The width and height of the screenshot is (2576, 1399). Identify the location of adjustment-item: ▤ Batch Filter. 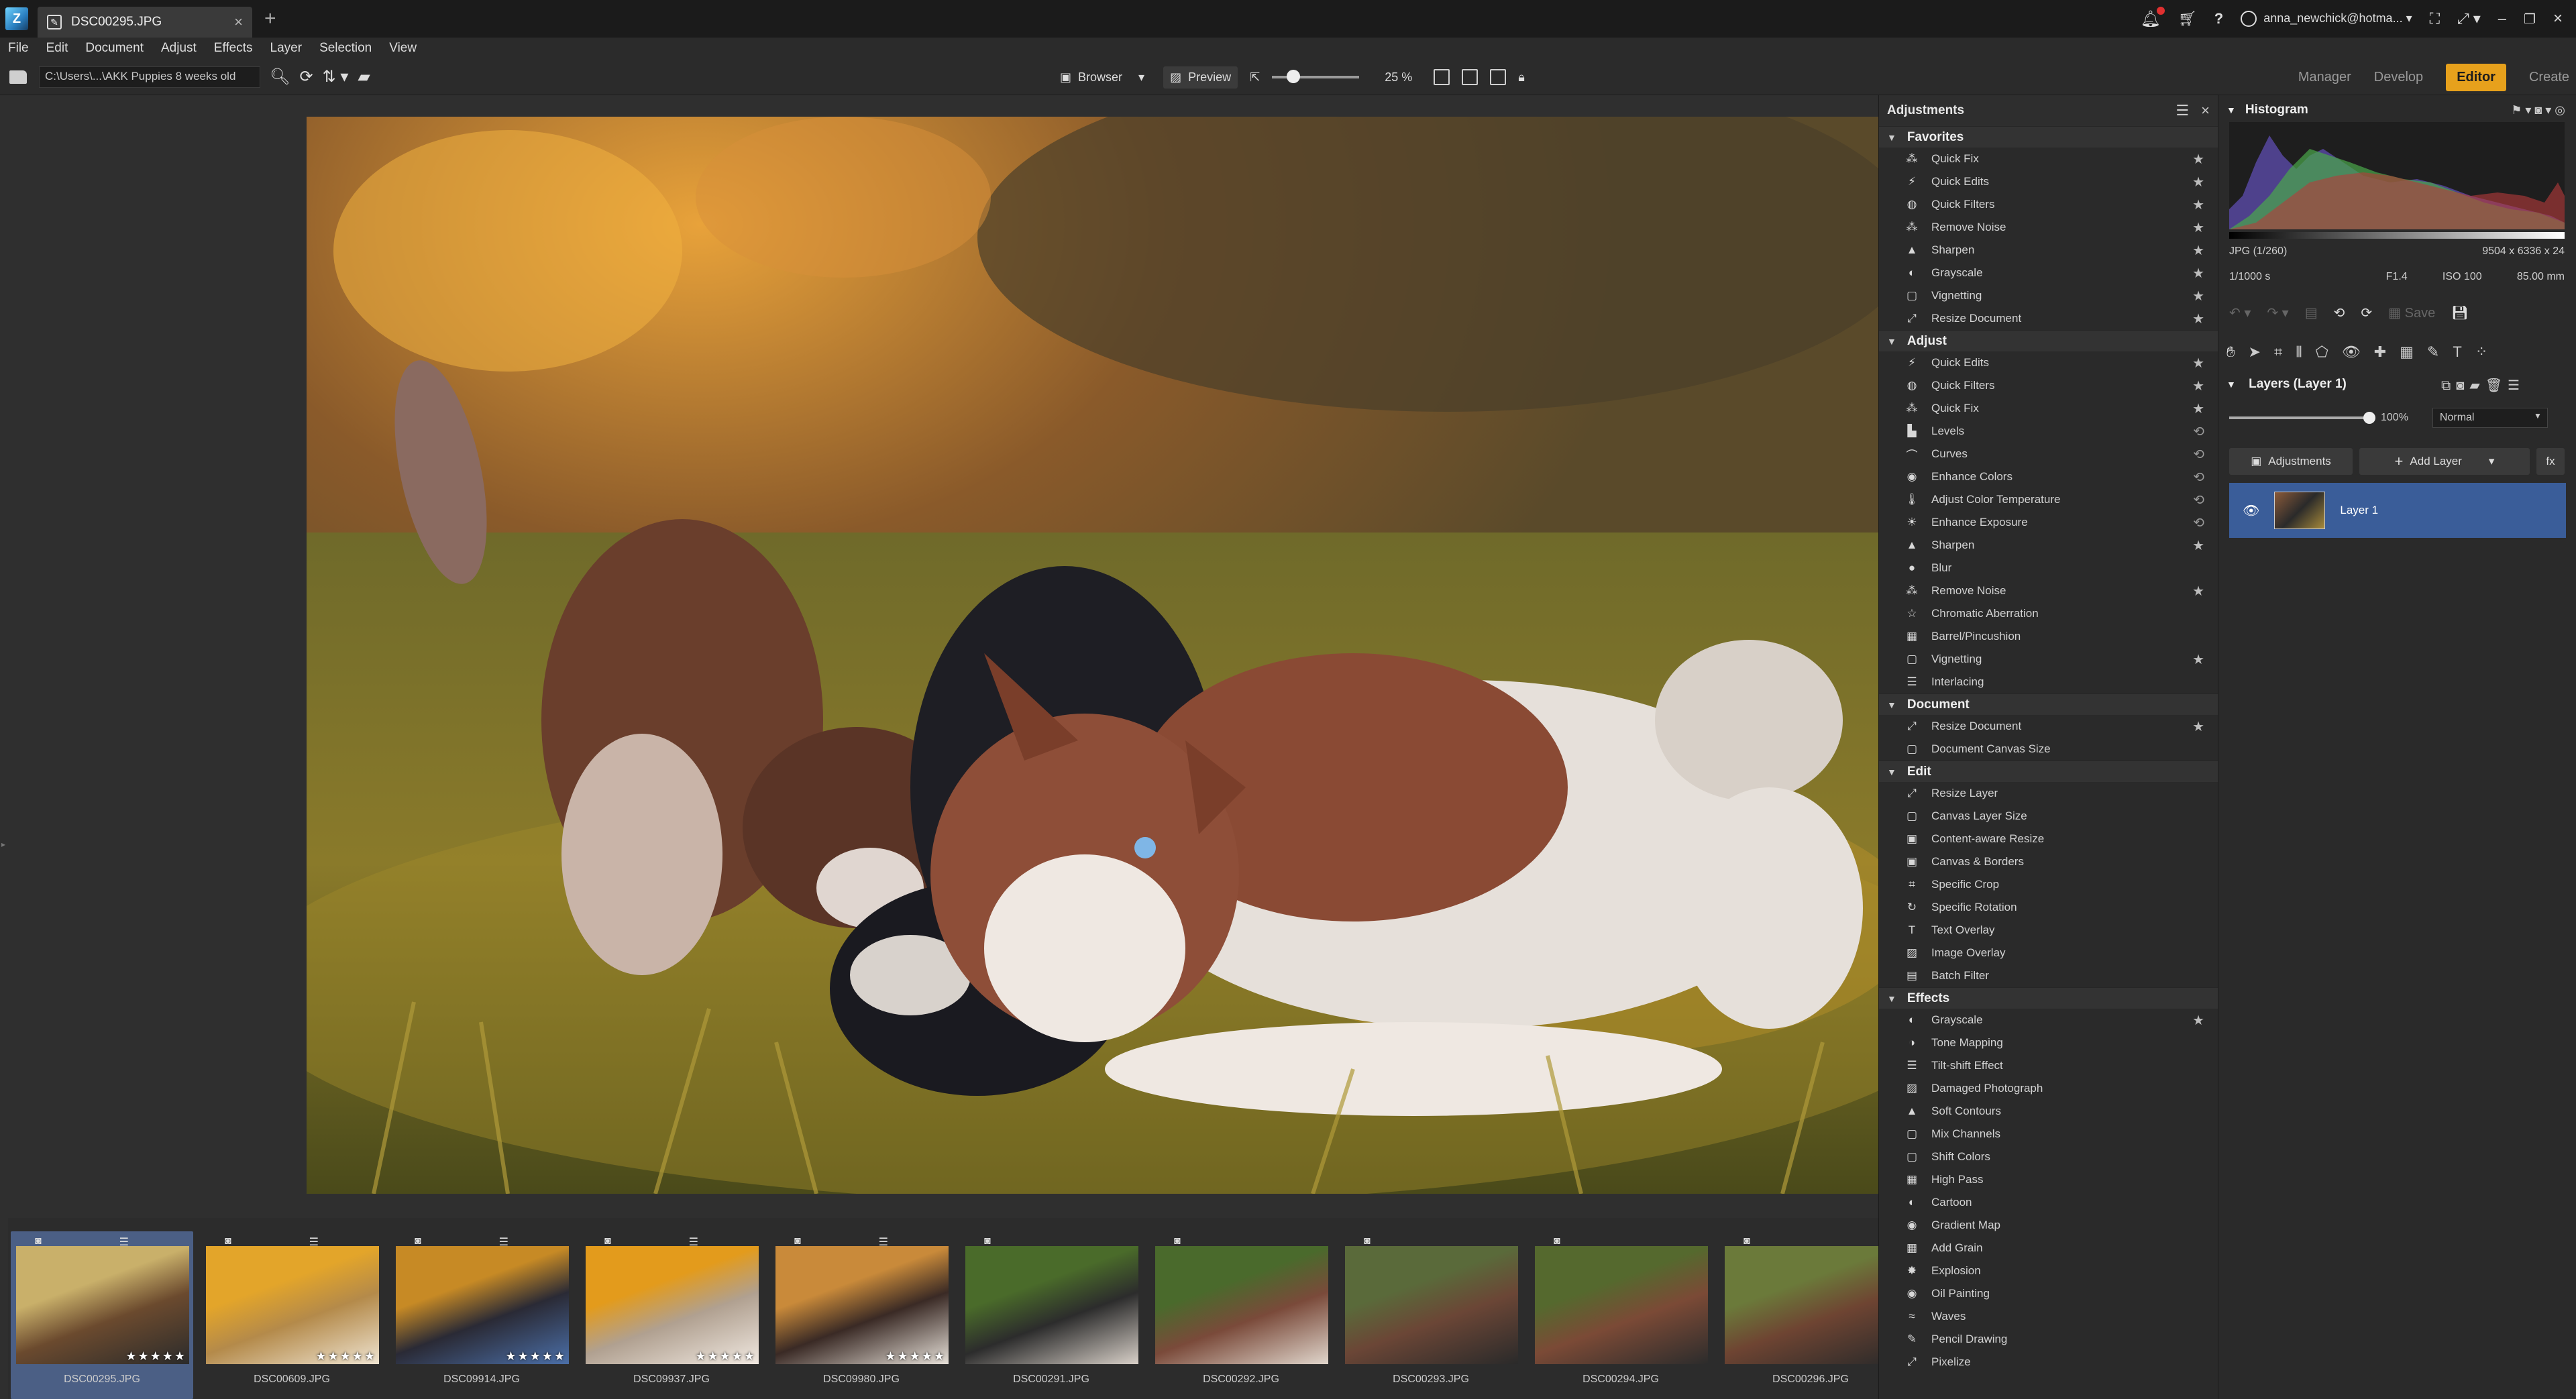
(2048, 975).